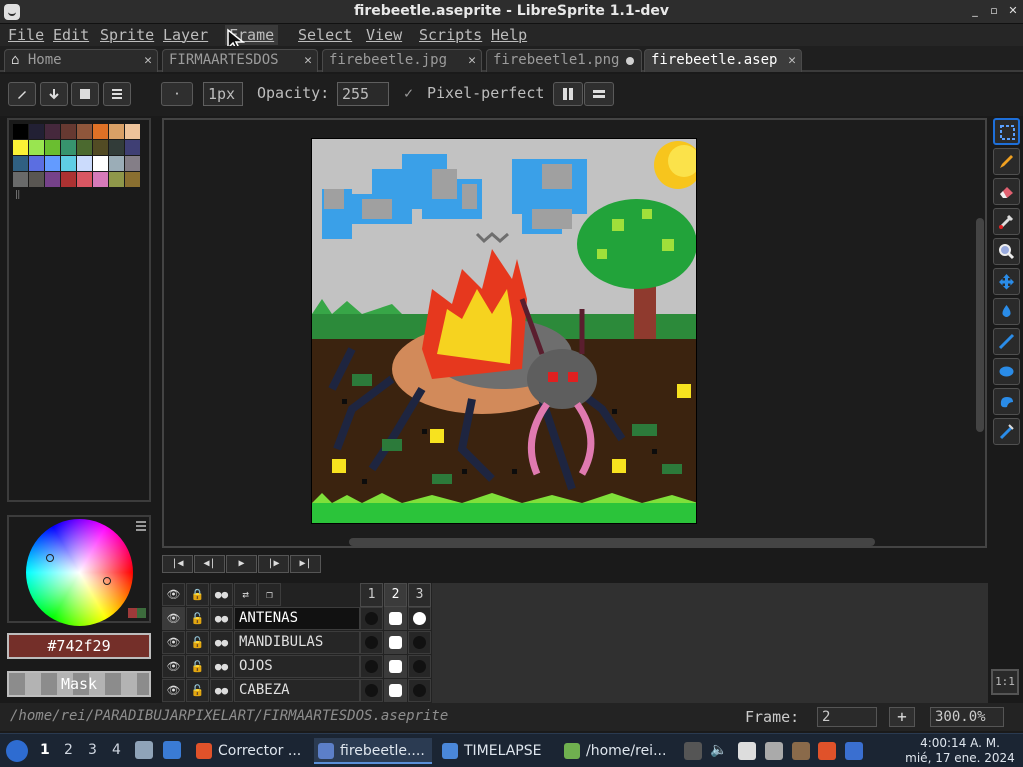  Describe the element at coordinates (612, 542) in the screenshot. I see `horizontal-scrollbar` at that location.